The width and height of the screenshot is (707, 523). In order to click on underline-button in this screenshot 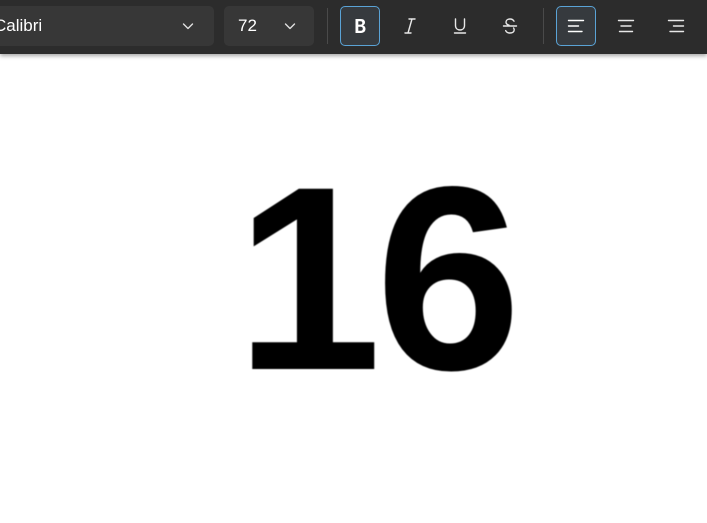, I will do `click(460, 26)`.